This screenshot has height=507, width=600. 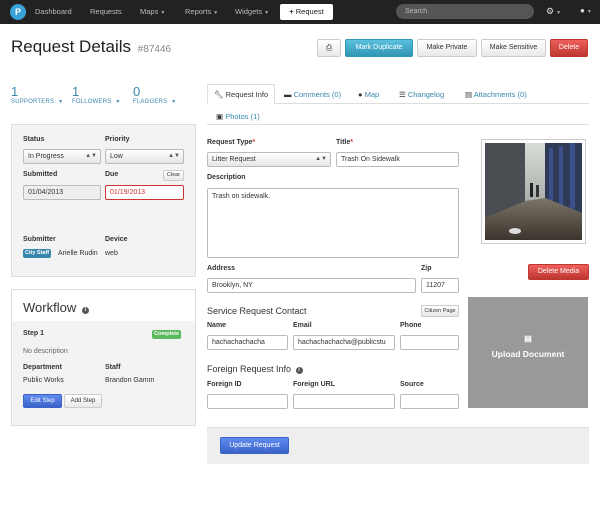 What do you see at coordinates (226, 177) in the screenshot?
I see `description-label: Description` at bounding box center [226, 177].